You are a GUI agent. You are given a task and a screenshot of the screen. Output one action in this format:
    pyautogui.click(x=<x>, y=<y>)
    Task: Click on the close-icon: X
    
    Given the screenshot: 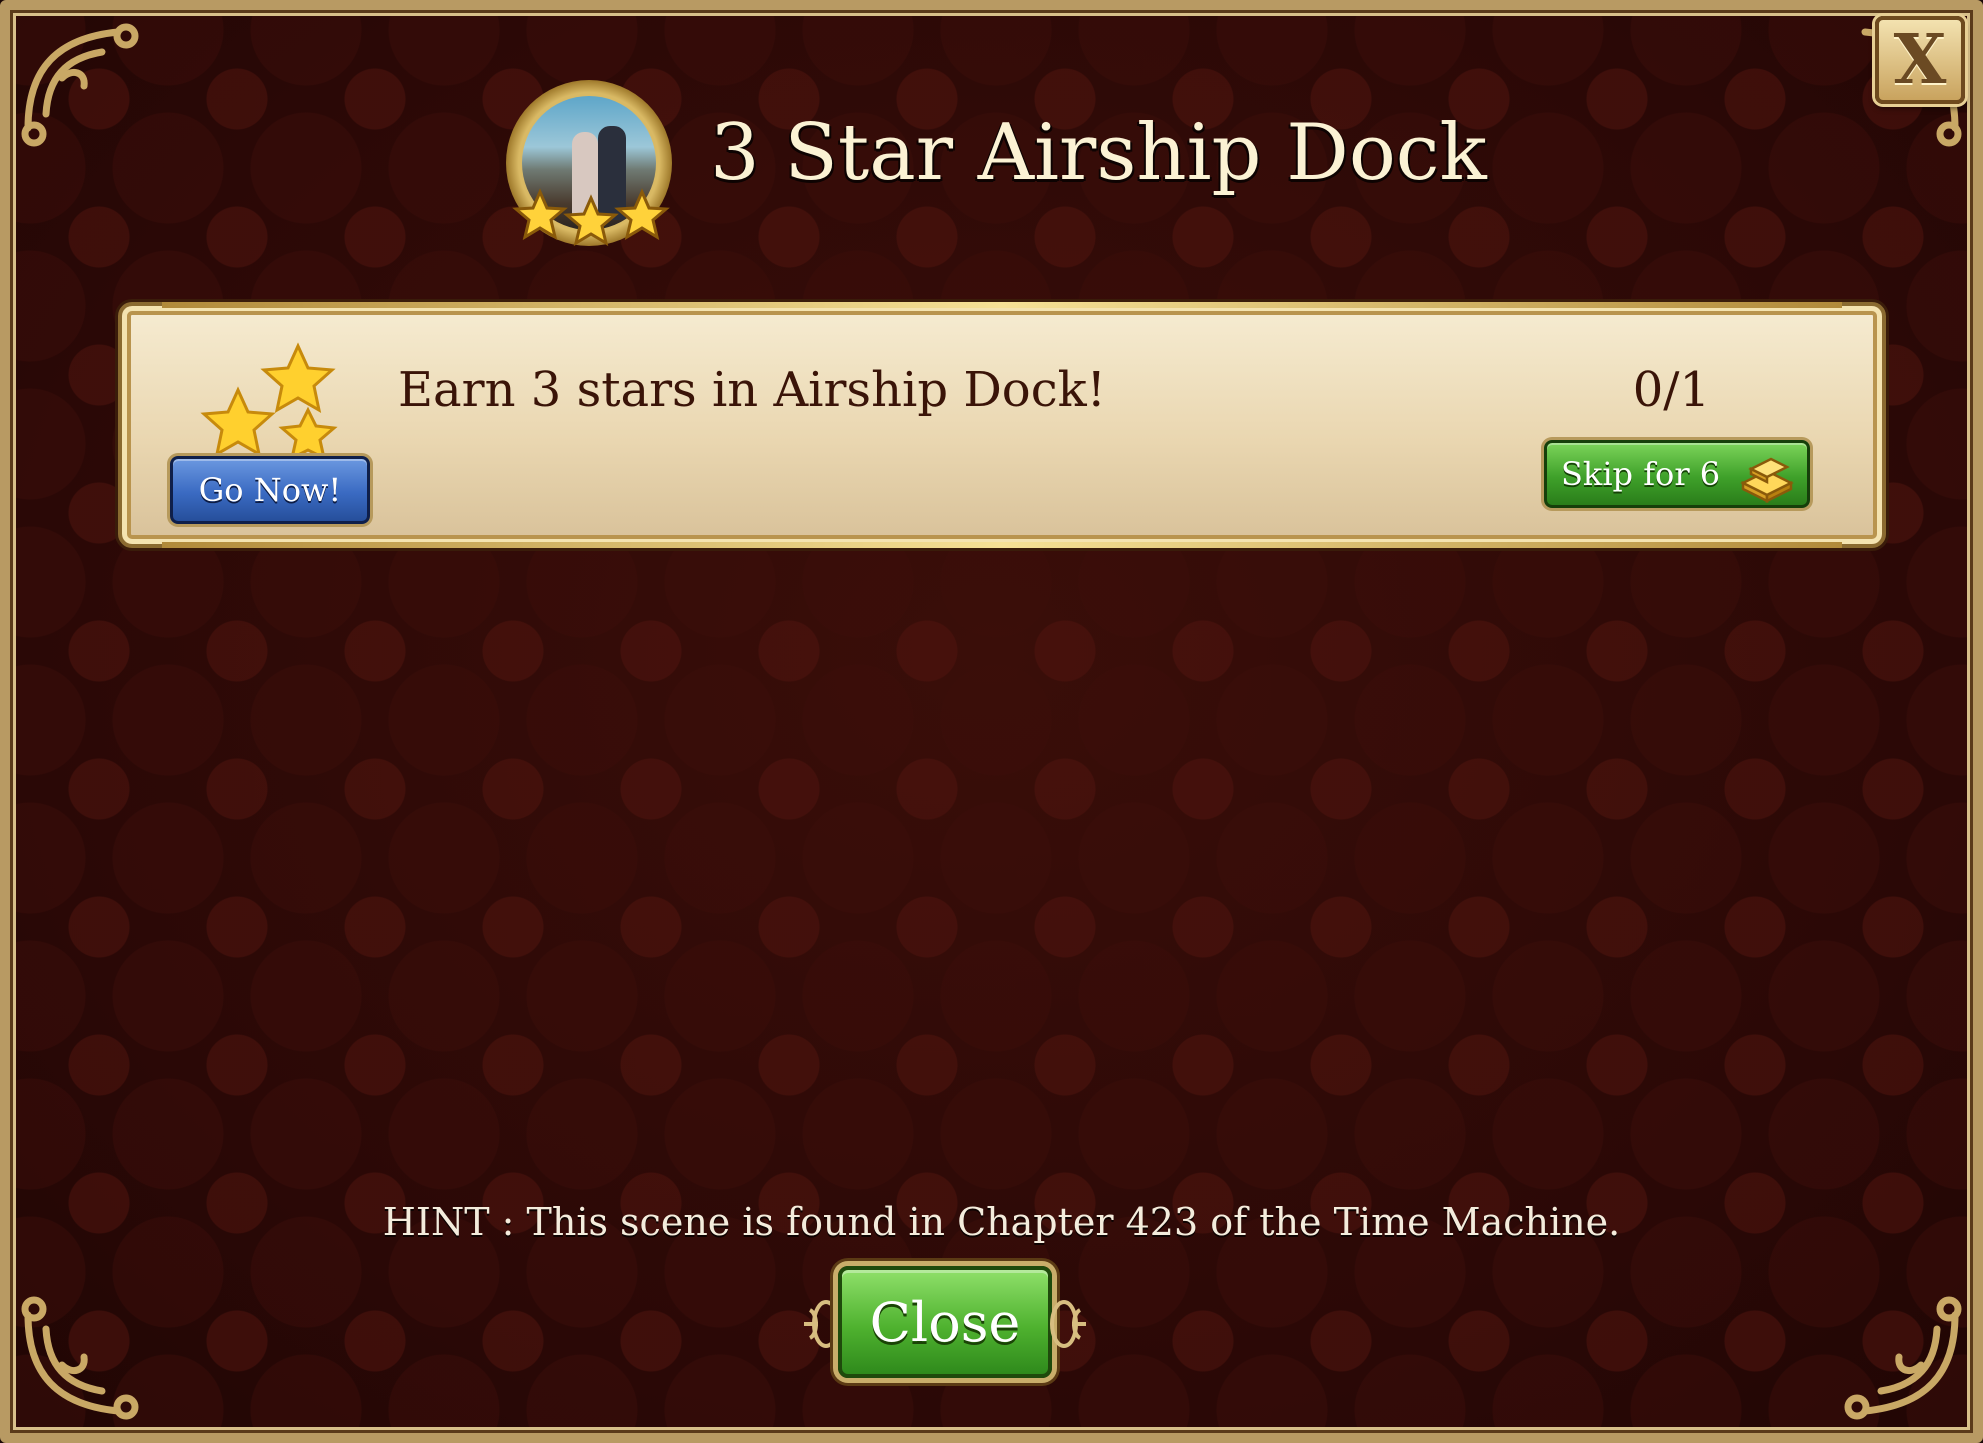 What is the action you would take?
    pyautogui.click(x=1920, y=60)
    